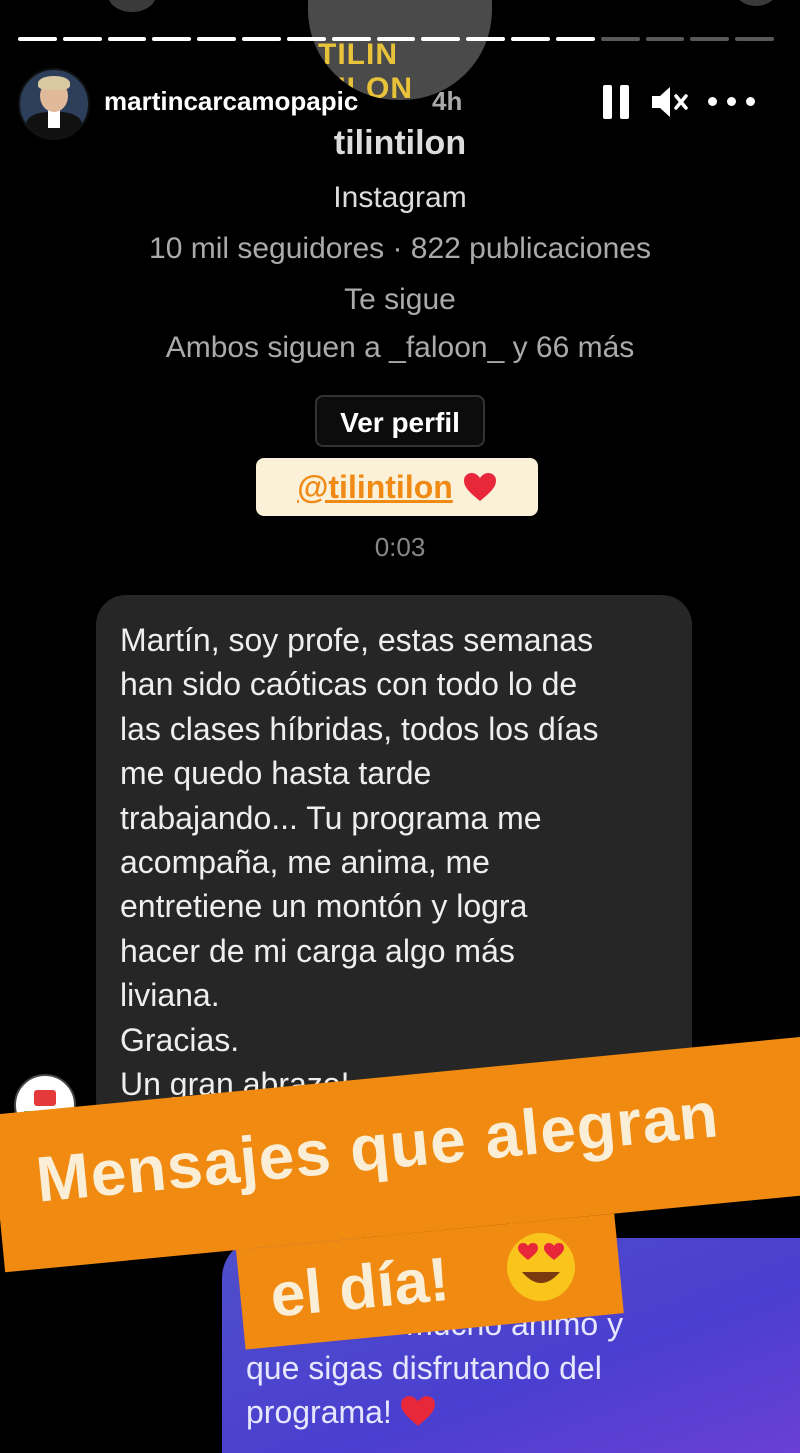 Image resolution: width=800 pixels, height=1453 pixels. I want to click on caption-line2: el día!, so click(360, 1287).